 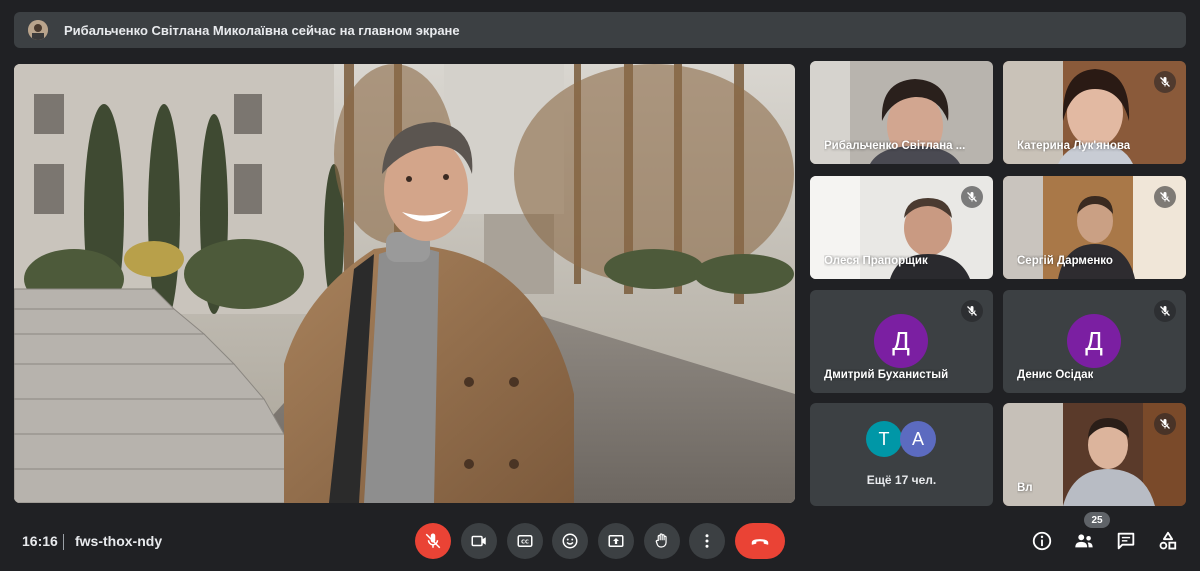 I want to click on more-vertical-icon, so click(x=707, y=541).